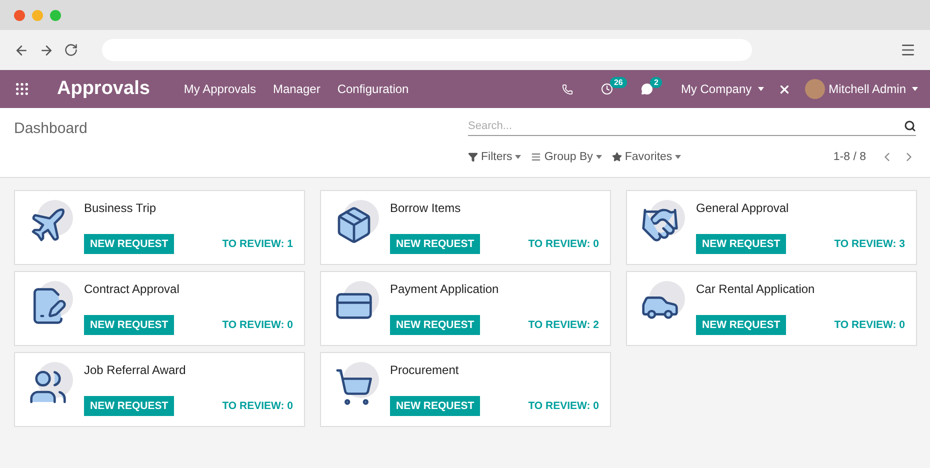 The height and width of the screenshot is (468, 930). Describe the element at coordinates (188, 370) in the screenshot. I see `card-title: Job Referral Award` at that location.